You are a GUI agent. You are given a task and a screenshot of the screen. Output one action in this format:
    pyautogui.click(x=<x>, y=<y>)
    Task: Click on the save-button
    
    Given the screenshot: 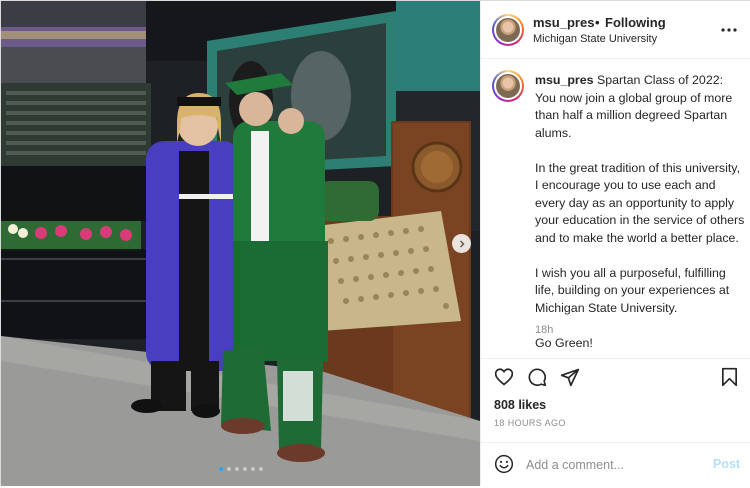 What is the action you would take?
    pyautogui.click(x=729, y=379)
    